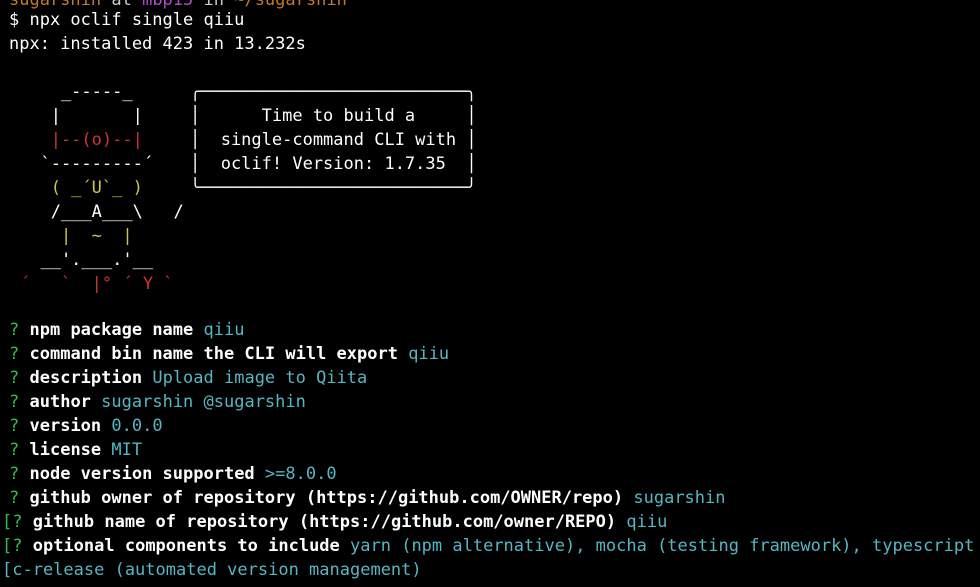 The width and height of the screenshot is (980, 587). Describe the element at coordinates (333, 116) in the screenshot. I see `banner-text-line: │ Time to build a │` at that location.